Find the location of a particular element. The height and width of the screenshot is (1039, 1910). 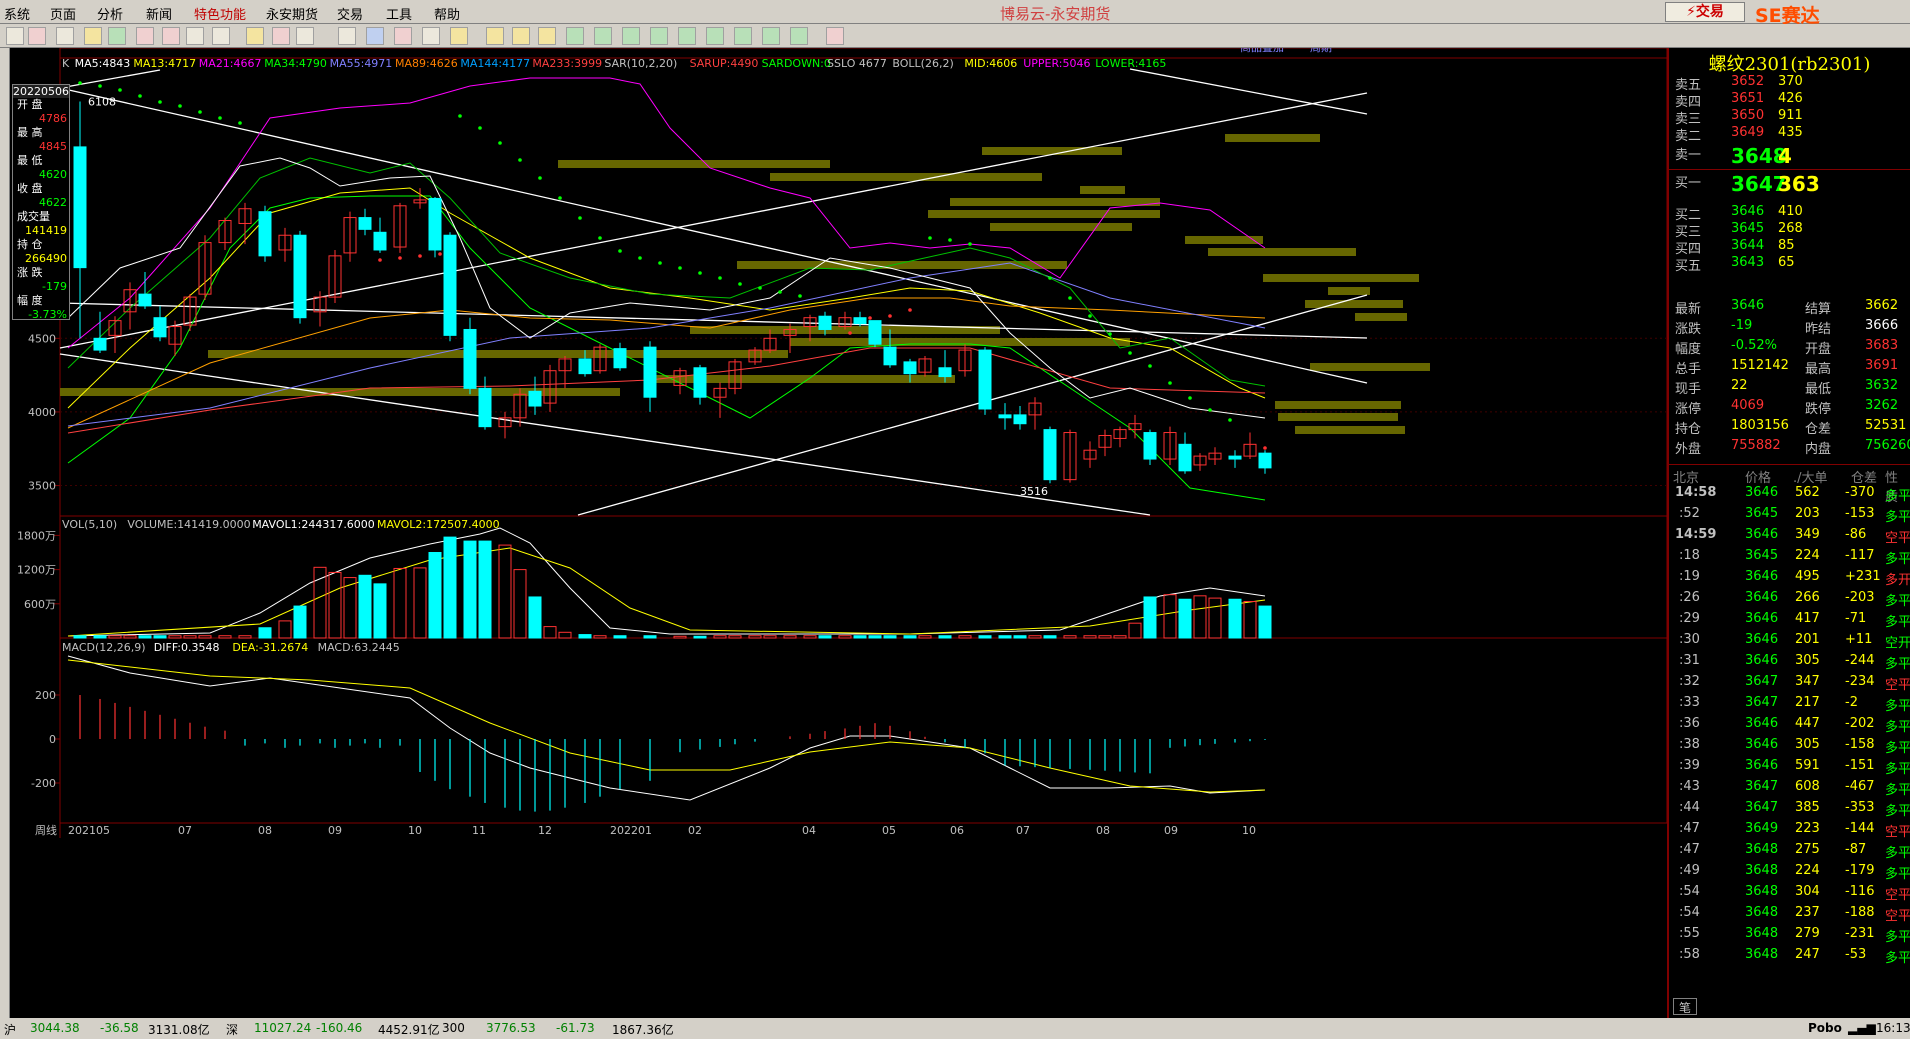

period-60m-icon is located at coordinates (715, 36).